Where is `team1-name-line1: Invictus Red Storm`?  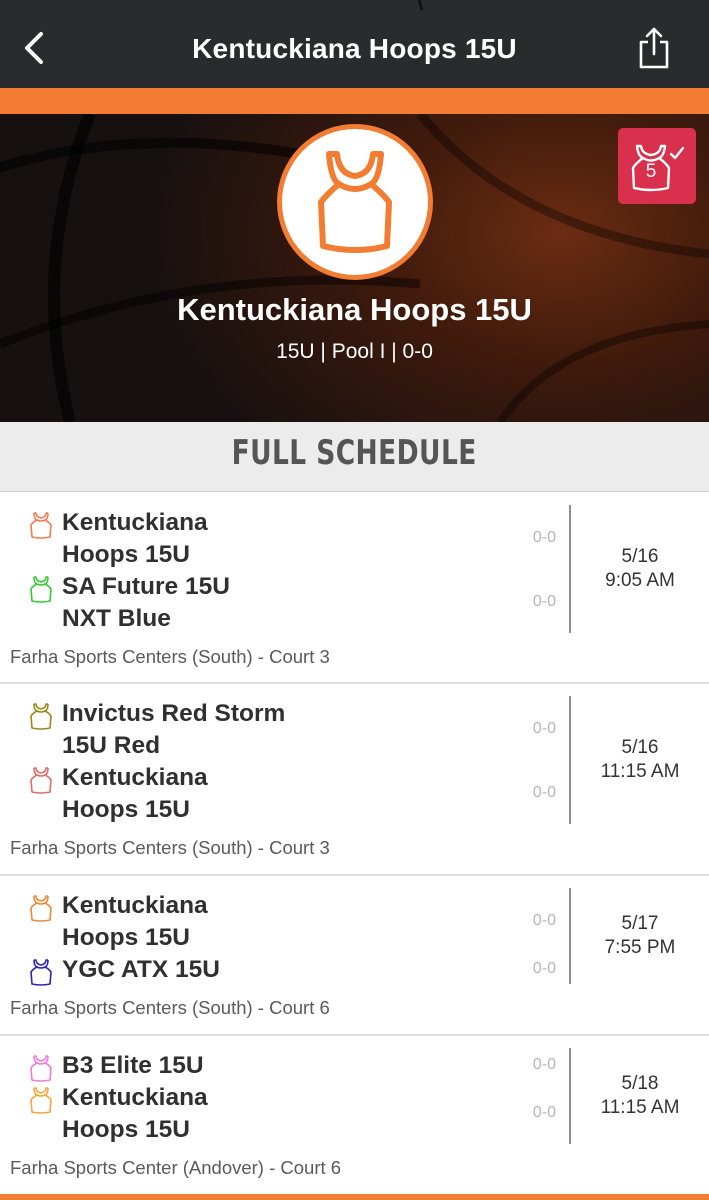 team1-name-line1: Invictus Red Storm is located at coordinates (174, 713).